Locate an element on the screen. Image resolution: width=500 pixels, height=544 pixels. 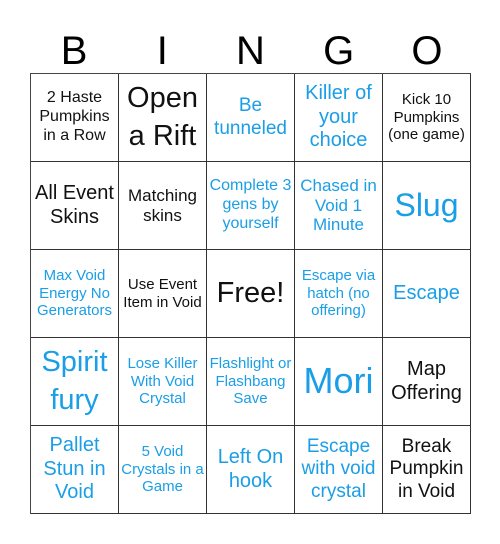
free-space-cell: Free! is located at coordinates (251, 294).